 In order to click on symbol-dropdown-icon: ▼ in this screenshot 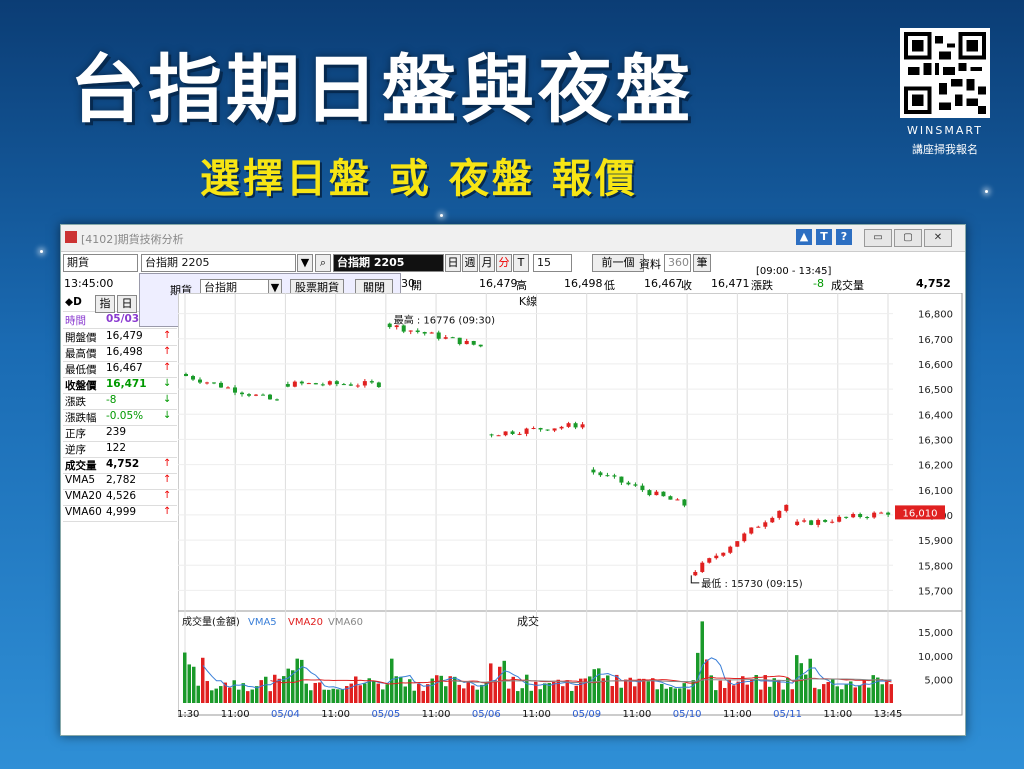, I will do `click(305, 263)`.